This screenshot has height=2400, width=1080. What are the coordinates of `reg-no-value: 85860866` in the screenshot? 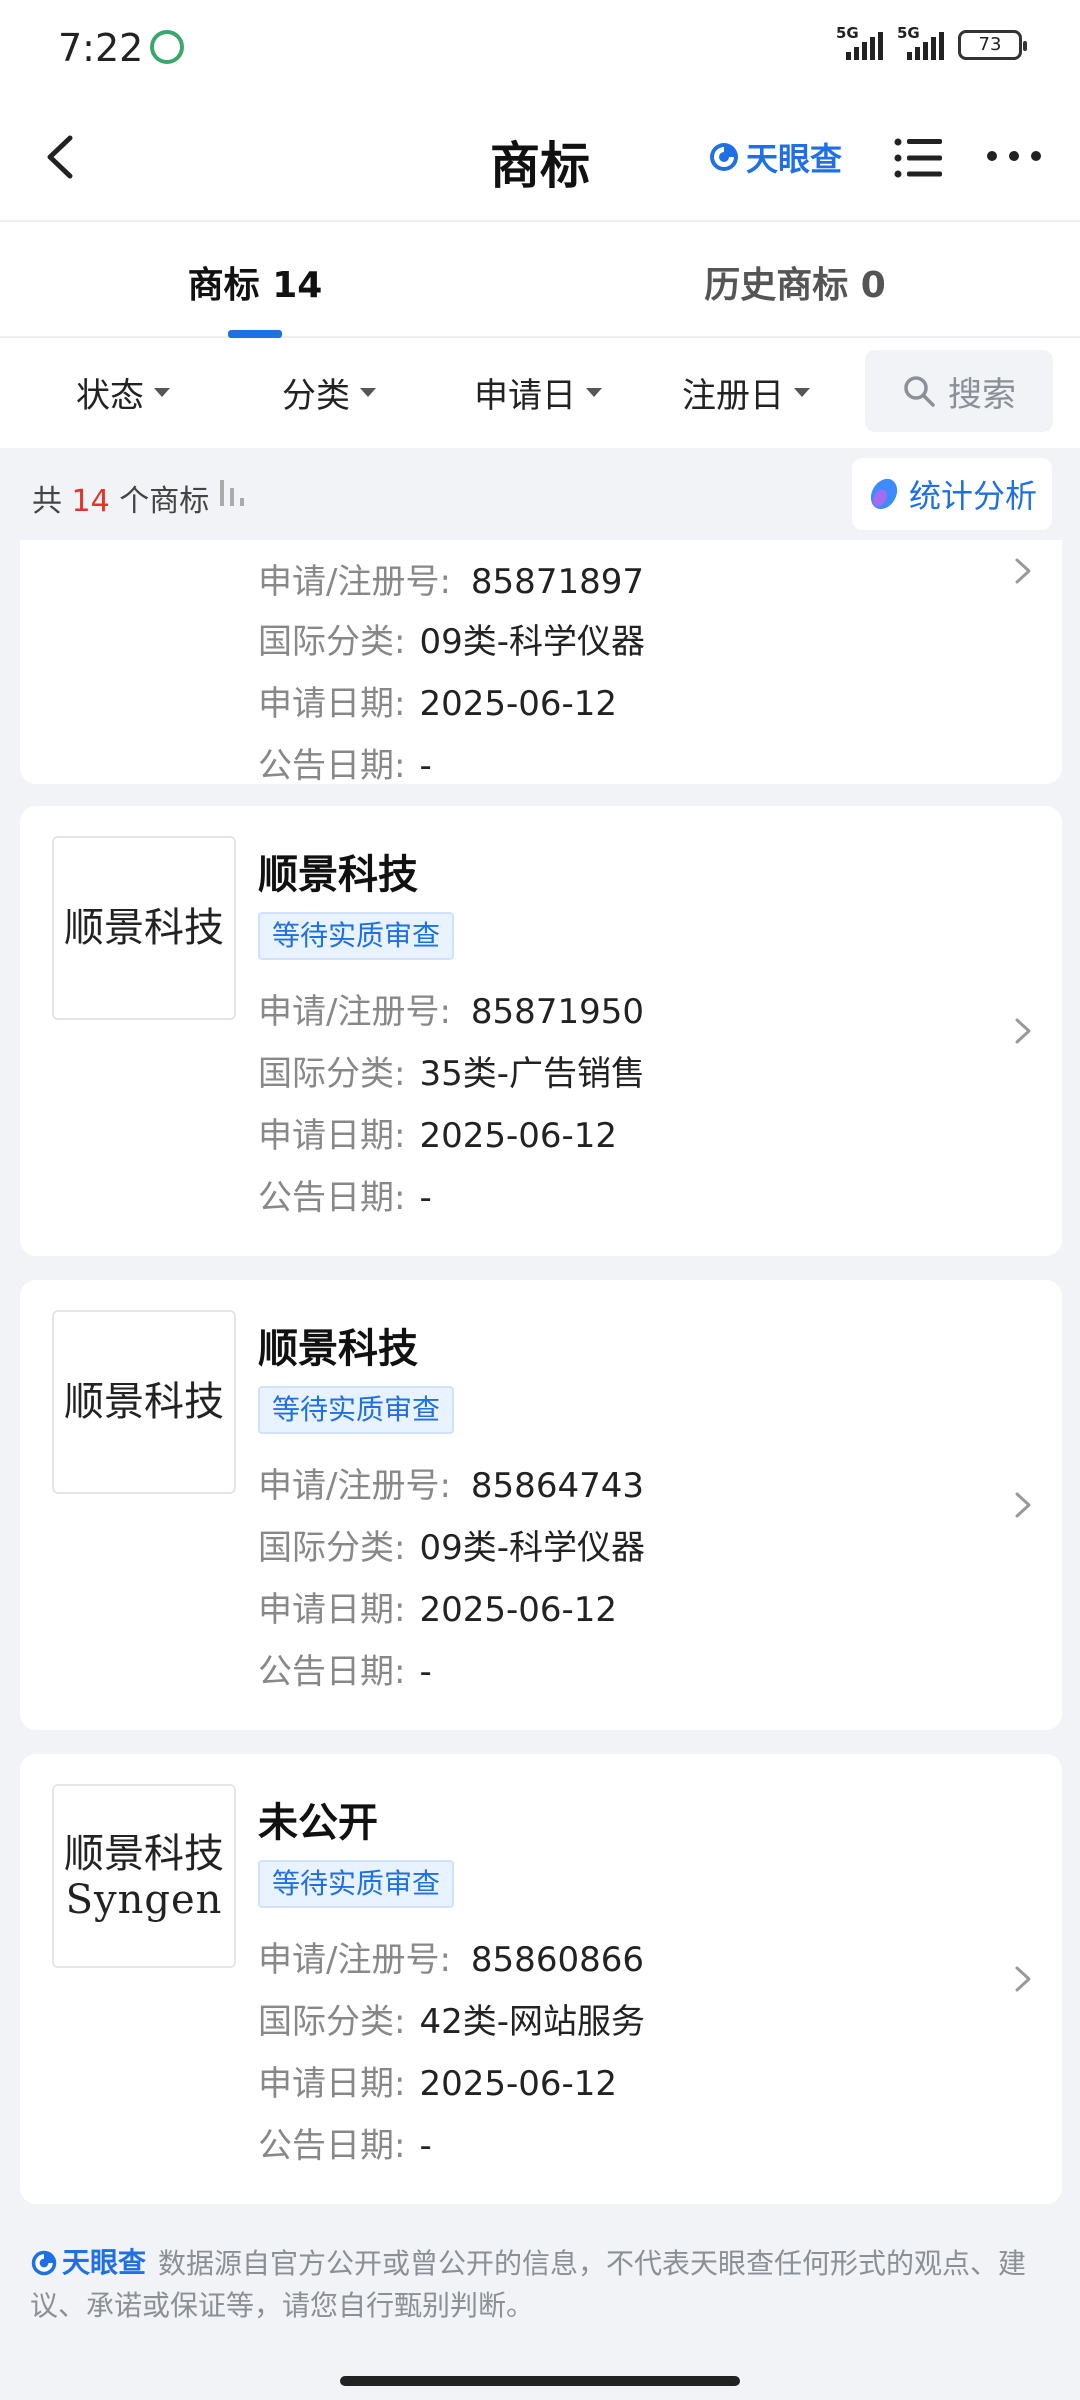 It's located at (557, 1960).